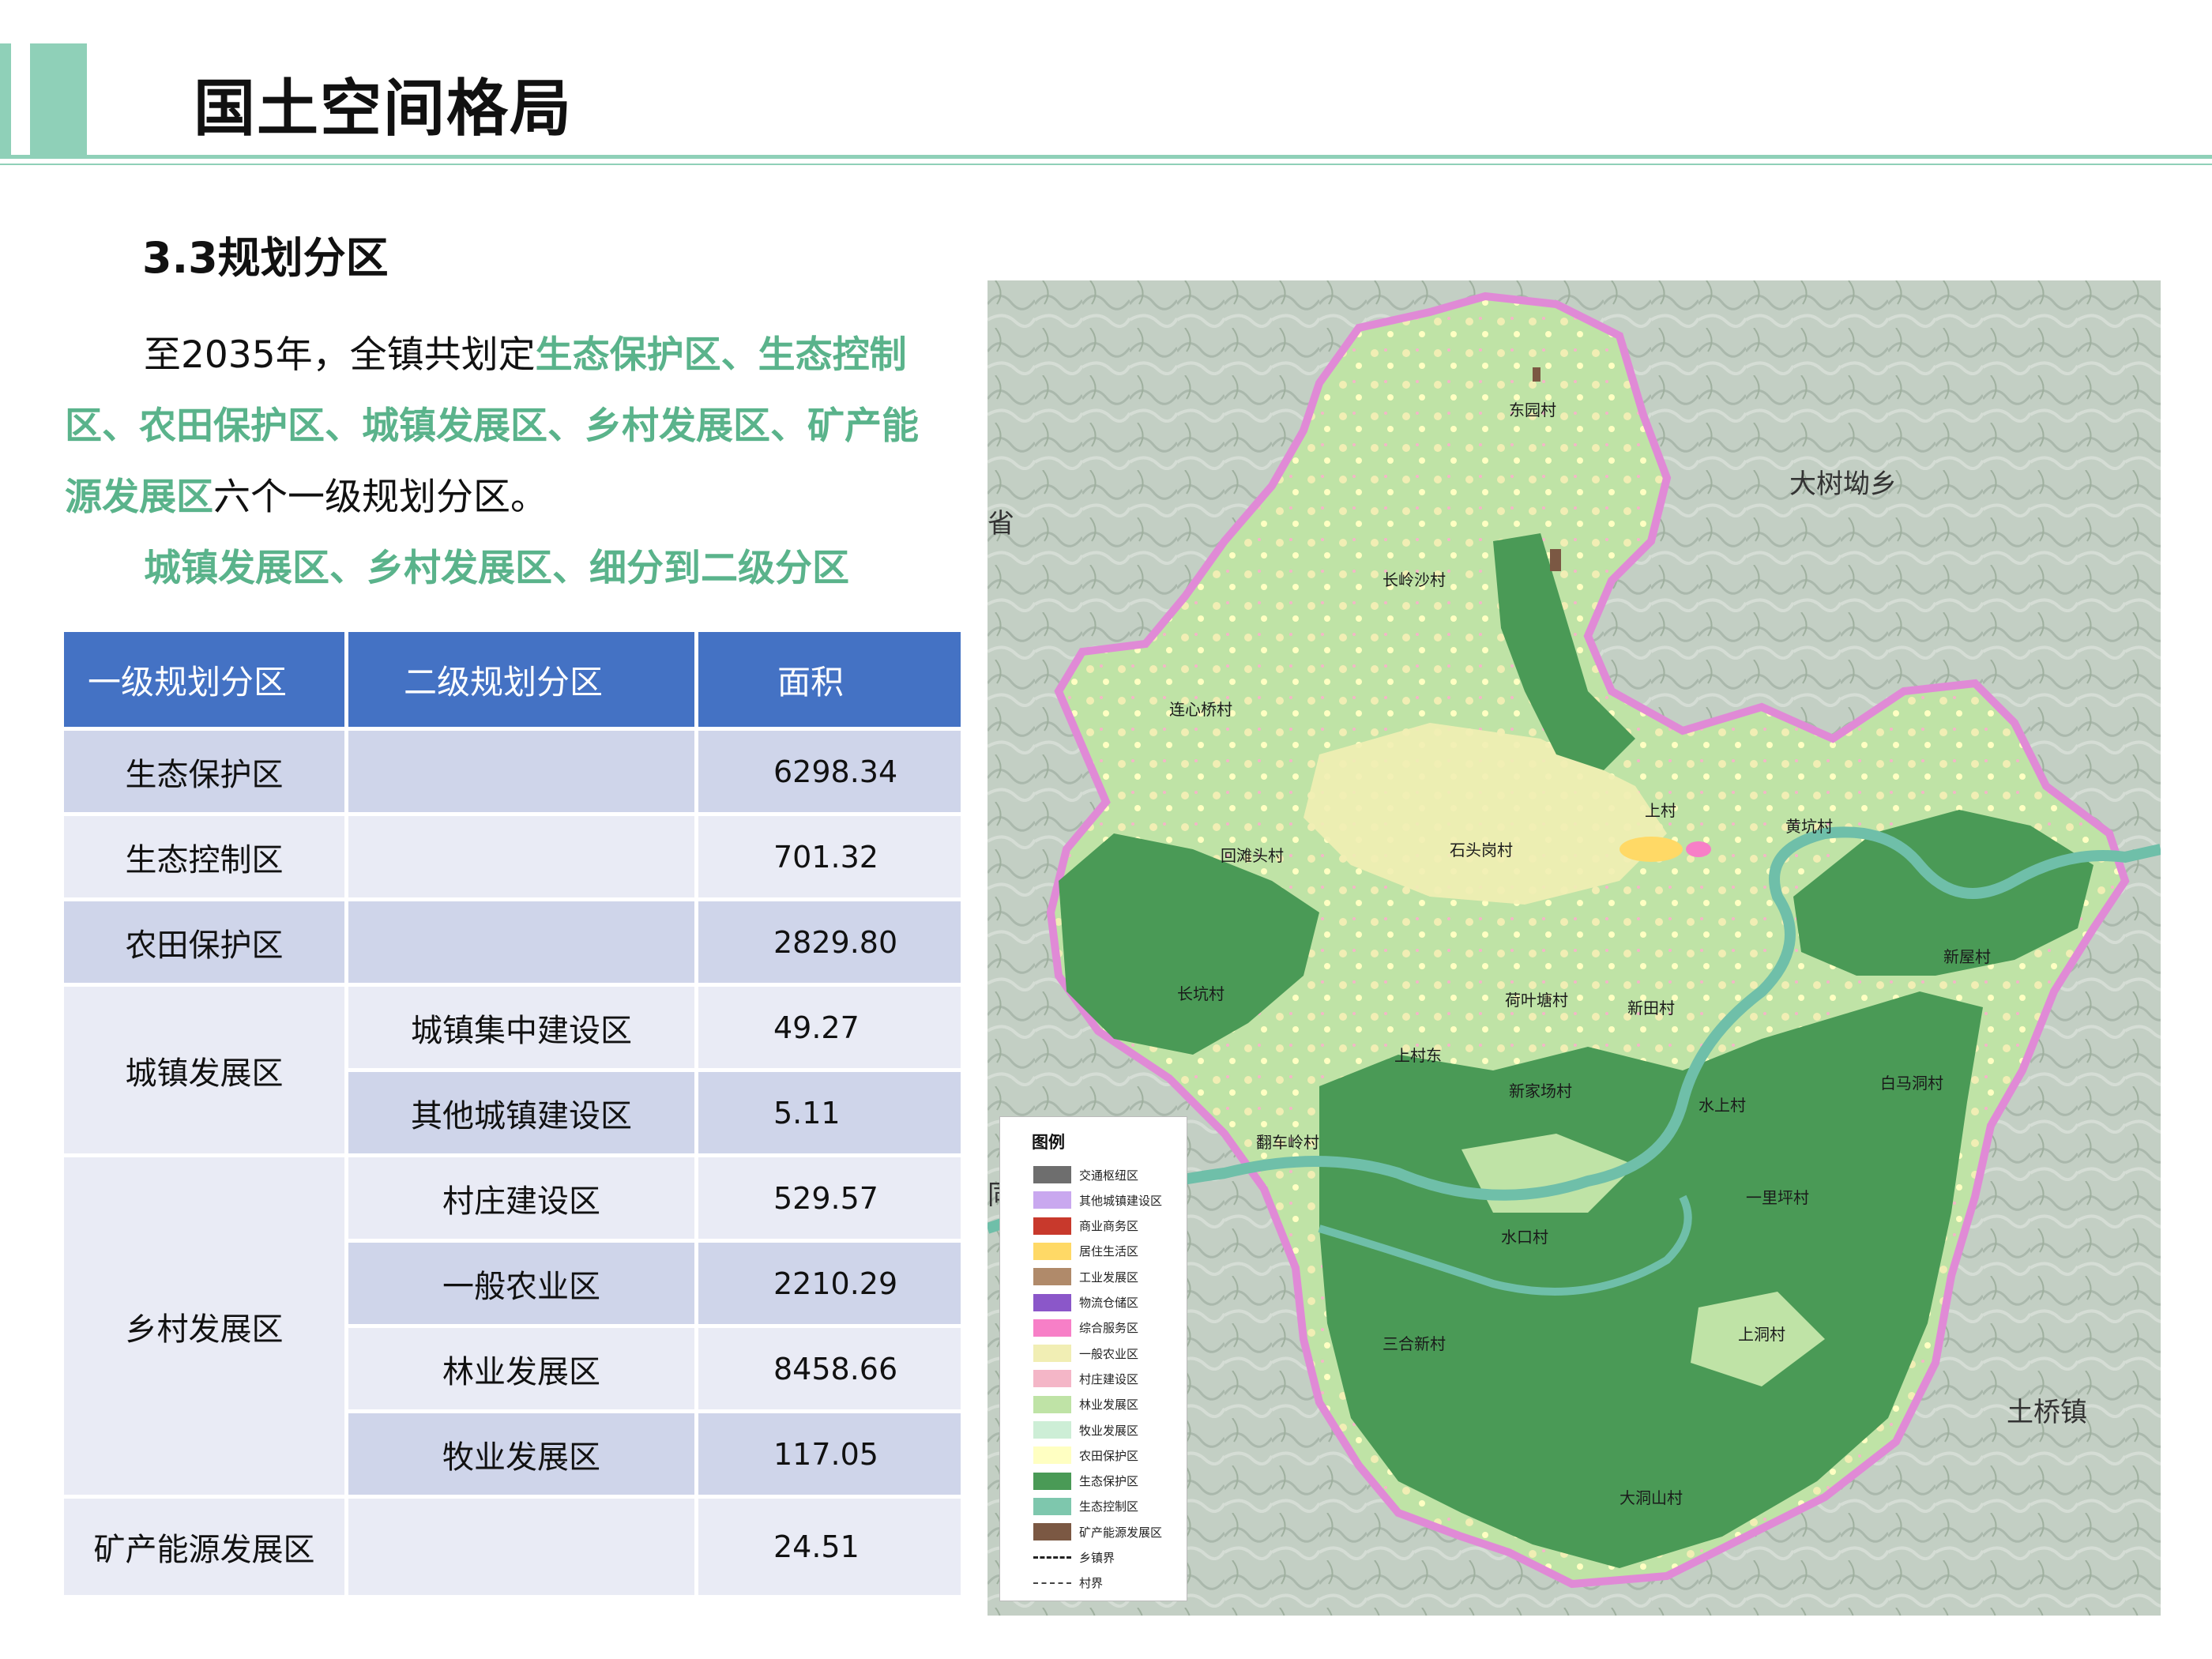 The width and height of the screenshot is (2212, 1659). Describe the element at coordinates (1086, 1481) in the screenshot. I see `legend-item: 生态保护区` at that location.